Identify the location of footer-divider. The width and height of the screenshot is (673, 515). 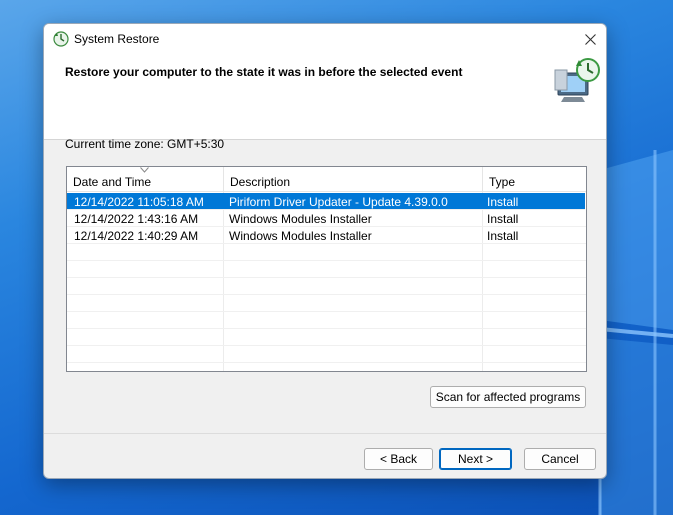
(325, 433).